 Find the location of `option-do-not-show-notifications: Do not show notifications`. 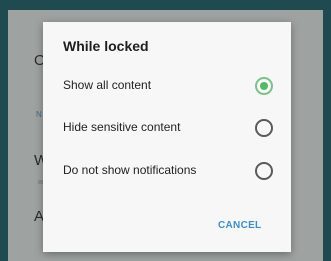

option-do-not-show-notifications: Do not show notifications is located at coordinates (167, 171).